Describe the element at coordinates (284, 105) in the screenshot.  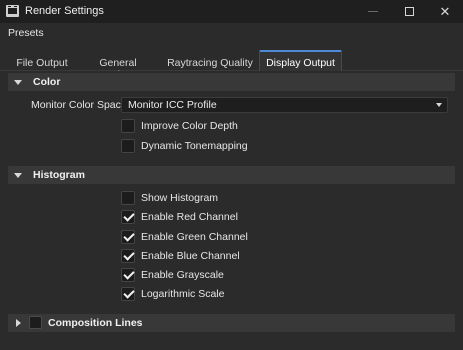
I see `monitor-color-space-dropdown: Monitor ICC Profile` at that location.